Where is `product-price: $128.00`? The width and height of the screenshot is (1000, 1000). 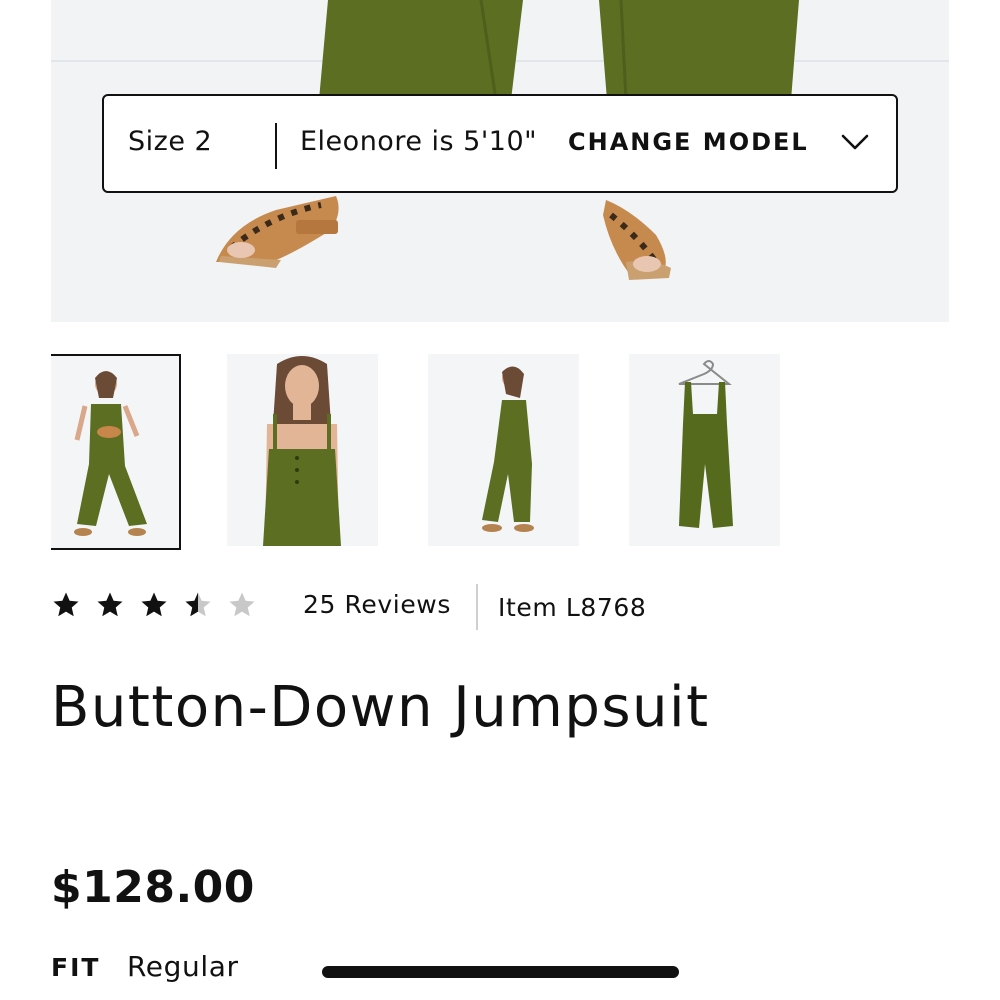
product-price: $128.00 is located at coordinates (153, 887).